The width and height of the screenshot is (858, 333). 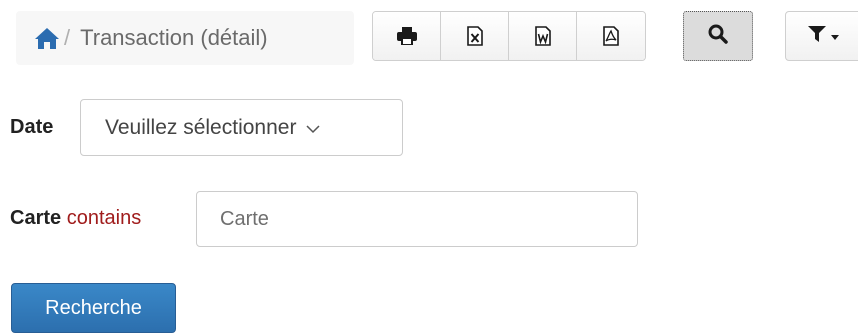 I want to click on word-export-button, so click(x=543, y=36).